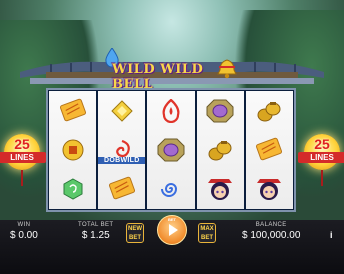 The width and height of the screenshot is (344, 274). Describe the element at coordinates (121, 110) in the screenshot. I see `symbol-diamond-gem` at that location.